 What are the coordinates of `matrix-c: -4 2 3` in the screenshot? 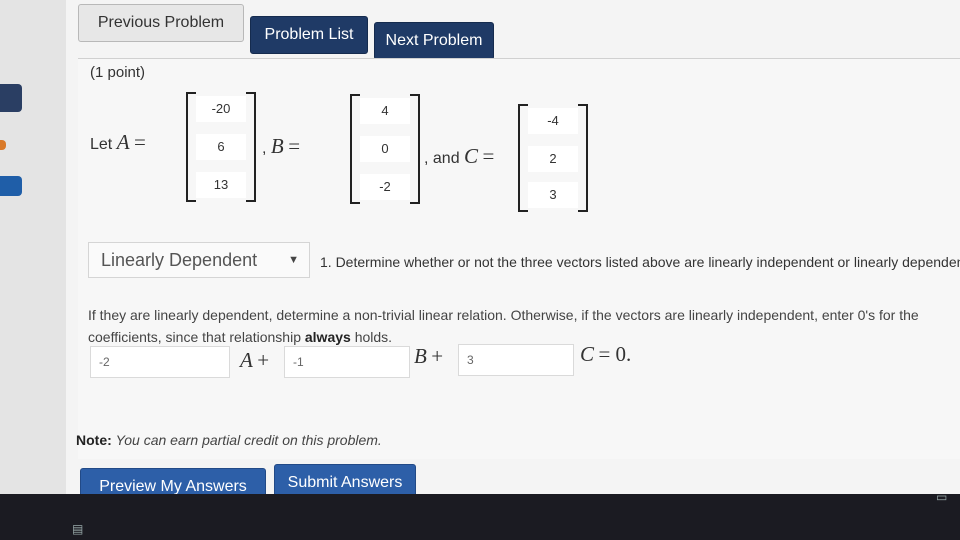 It's located at (553, 158).